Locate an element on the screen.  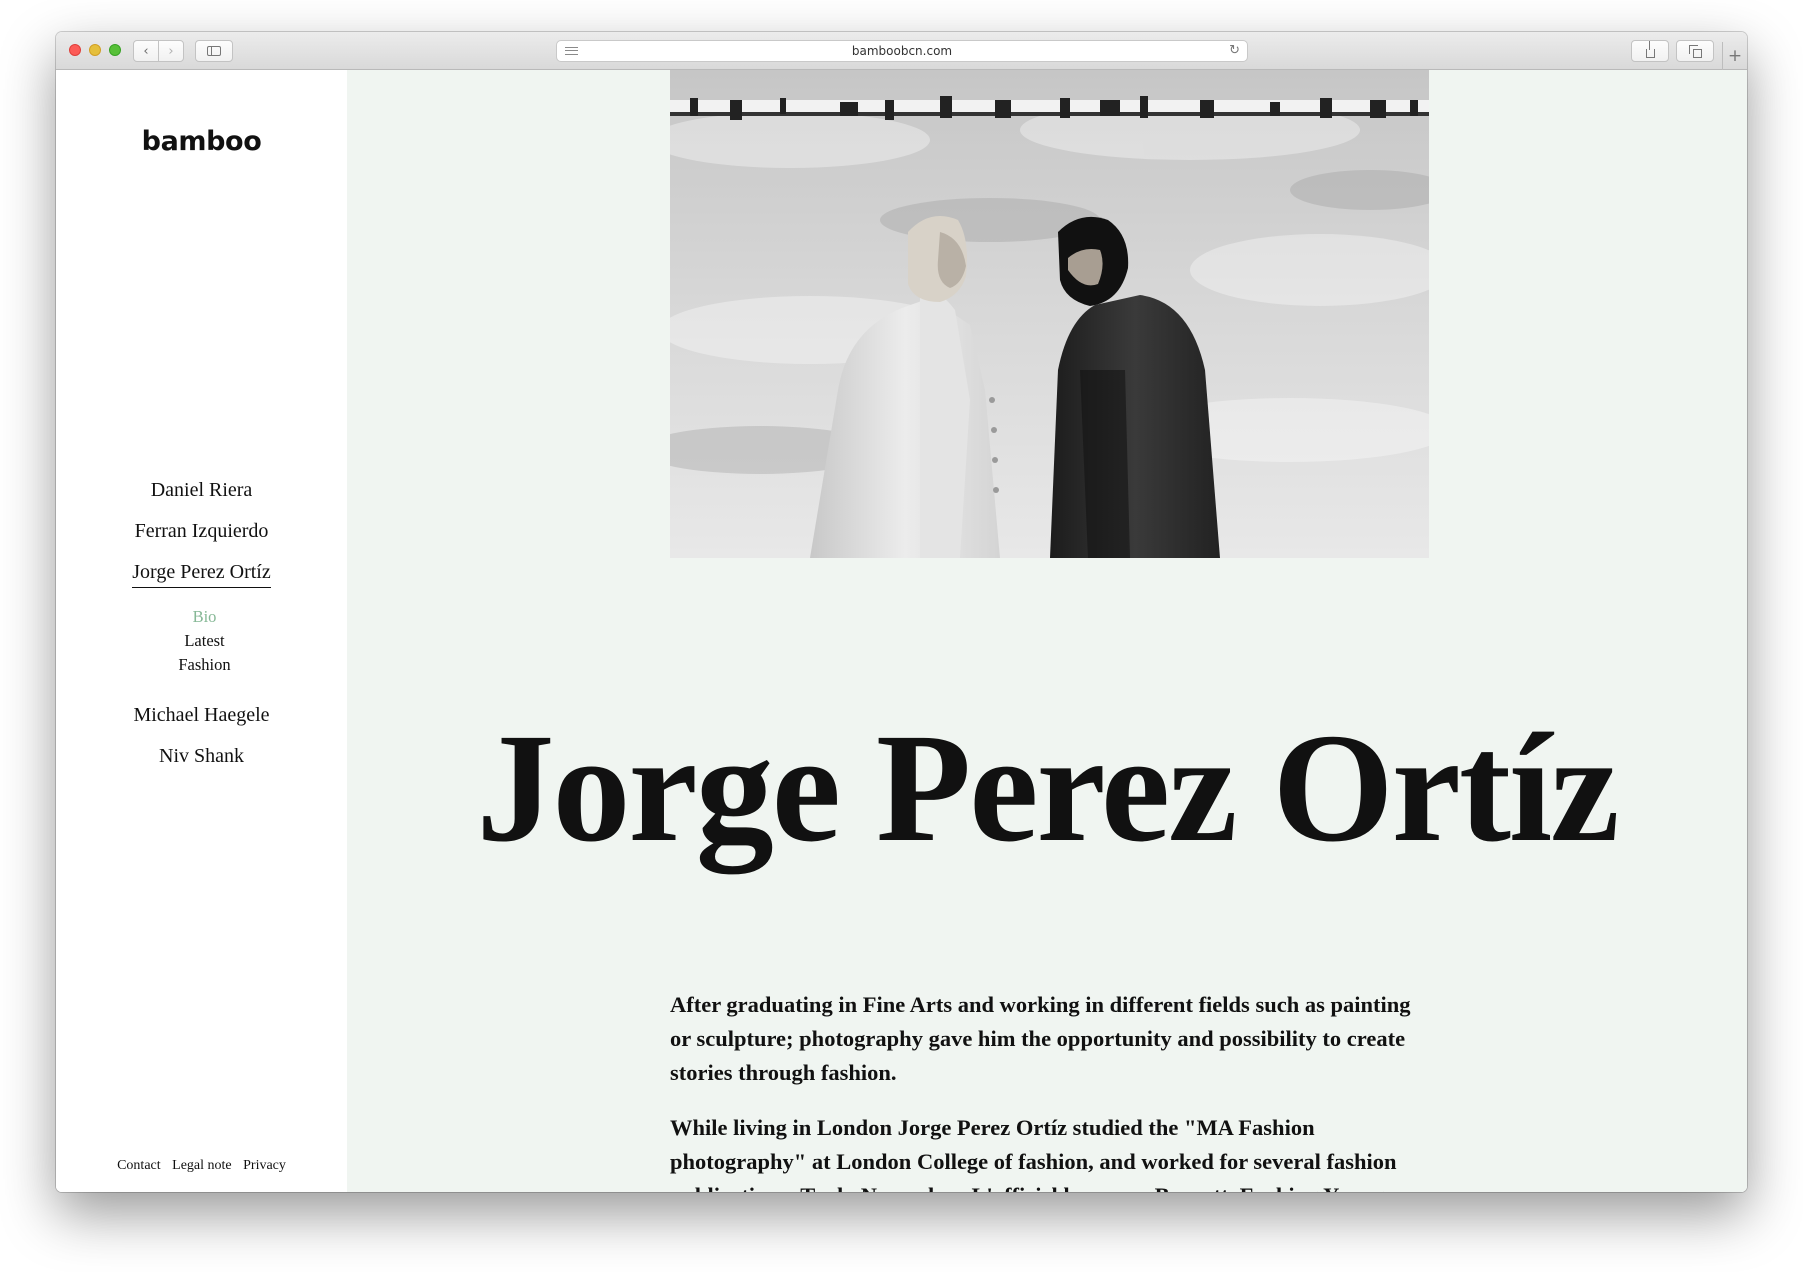
subnav-item-bio: Bio is located at coordinates (201, 617).